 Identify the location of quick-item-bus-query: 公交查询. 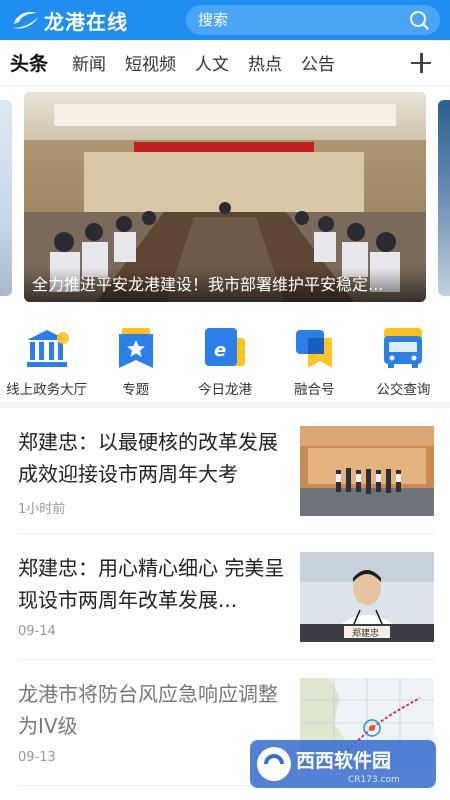
(403, 359).